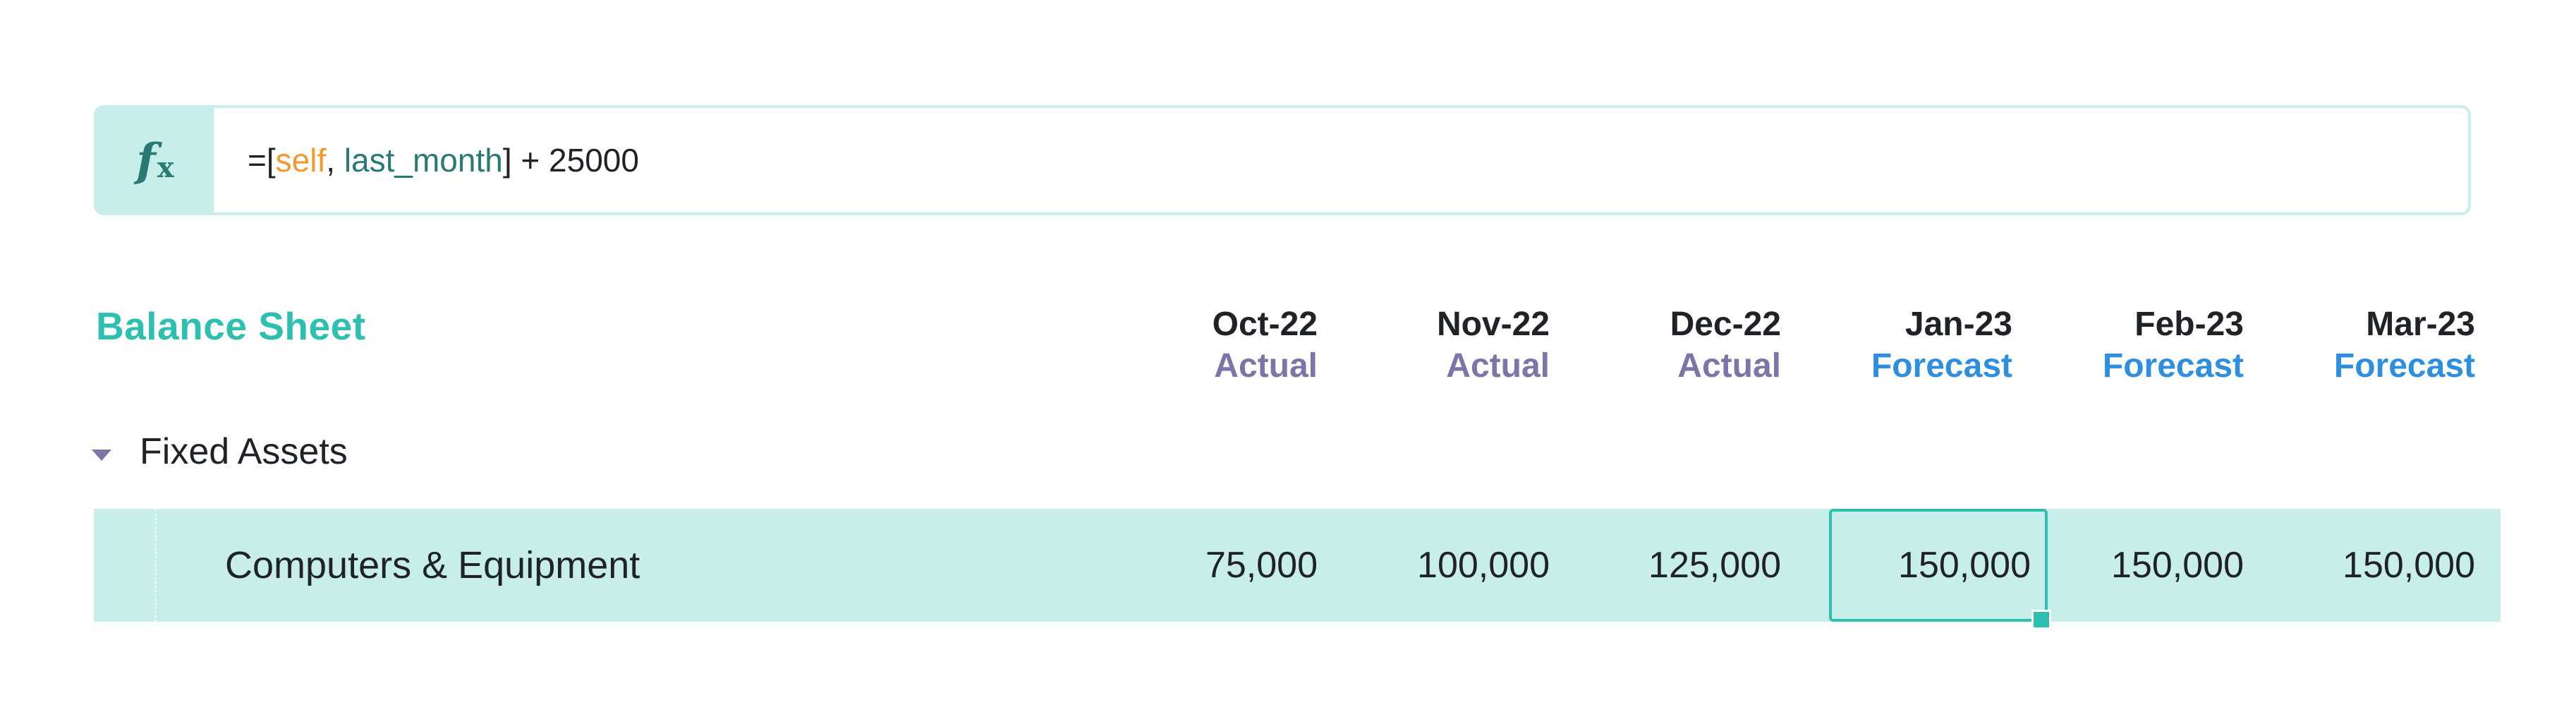 The height and width of the screenshot is (717, 2576). I want to click on column-header-jan-23: Jan-23 Forecast, so click(1906, 345).